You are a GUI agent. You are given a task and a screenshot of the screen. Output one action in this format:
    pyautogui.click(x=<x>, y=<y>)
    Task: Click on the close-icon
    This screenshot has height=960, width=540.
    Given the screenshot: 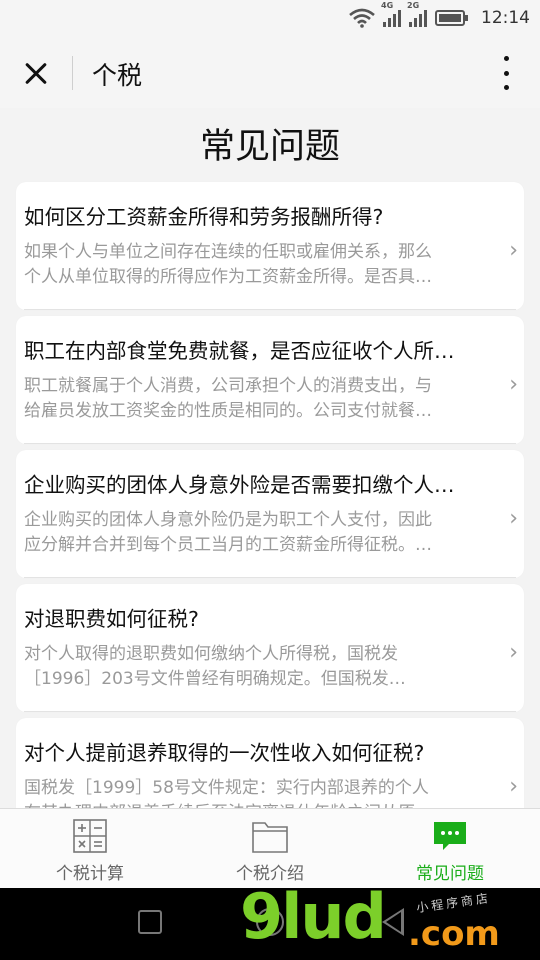 What is the action you would take?
    pyautogui.click(x=36, y=74)
    